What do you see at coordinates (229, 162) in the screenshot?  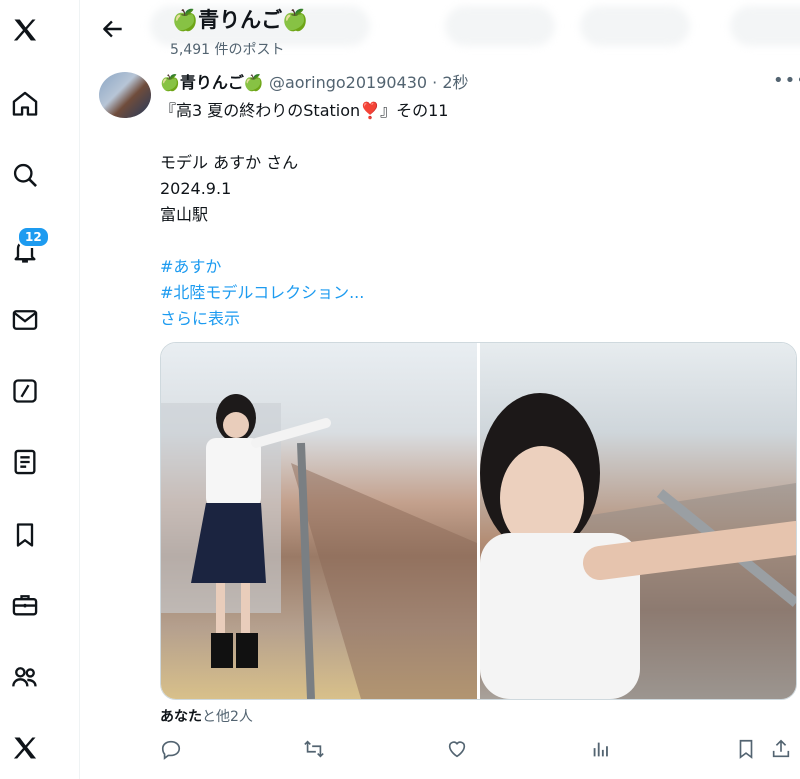 I see `tweet-line: モデル あすか さん` at bounding box center [229, 162].